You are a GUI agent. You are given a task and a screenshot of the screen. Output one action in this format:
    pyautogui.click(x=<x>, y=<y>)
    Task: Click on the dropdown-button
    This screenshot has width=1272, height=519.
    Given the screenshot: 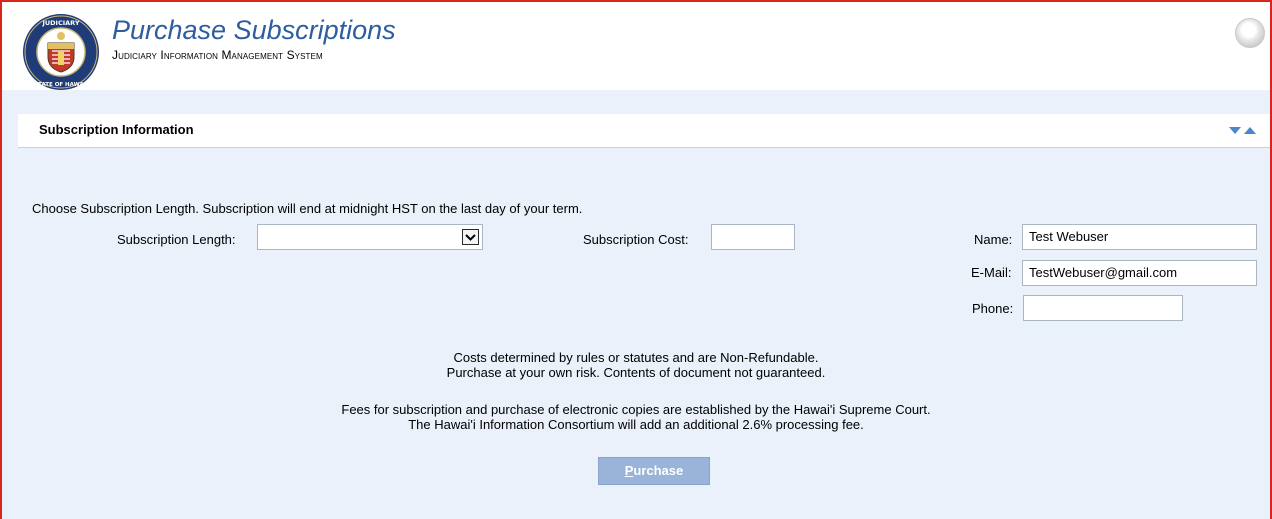 What is the action you would take?
    pyautogui.click(x=470, y=237)
    